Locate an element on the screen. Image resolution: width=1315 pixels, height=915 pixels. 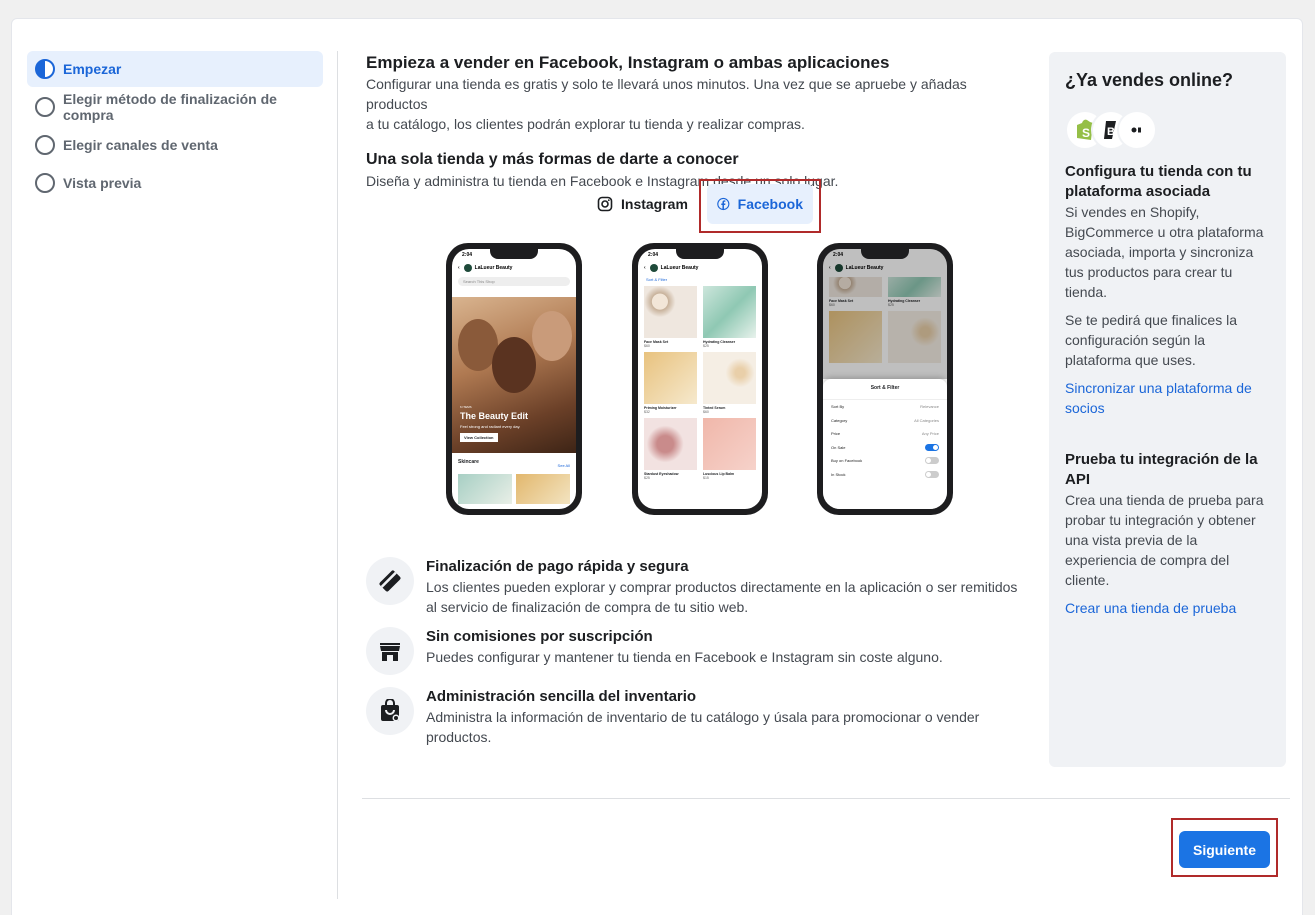
tab-facebook: Facebook is located at coordinates (760, 204).